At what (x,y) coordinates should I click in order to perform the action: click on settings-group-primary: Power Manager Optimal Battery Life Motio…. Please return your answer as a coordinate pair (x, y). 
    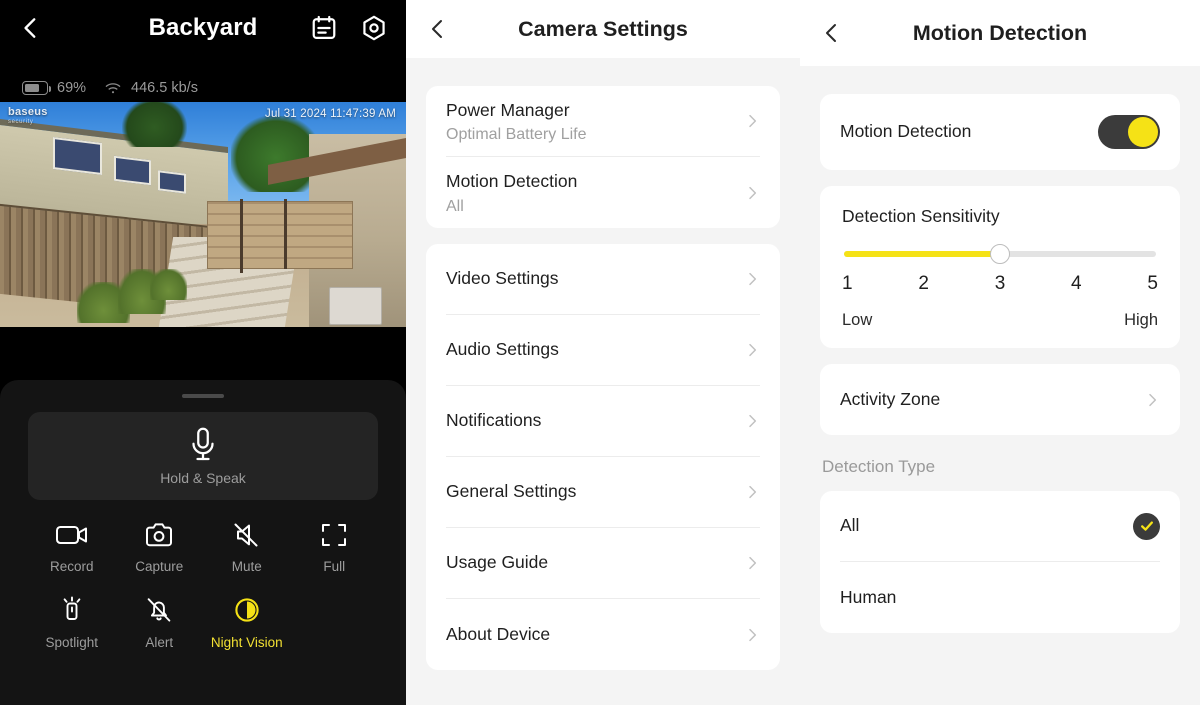
    Looking at the image, I should click on (603, 157).